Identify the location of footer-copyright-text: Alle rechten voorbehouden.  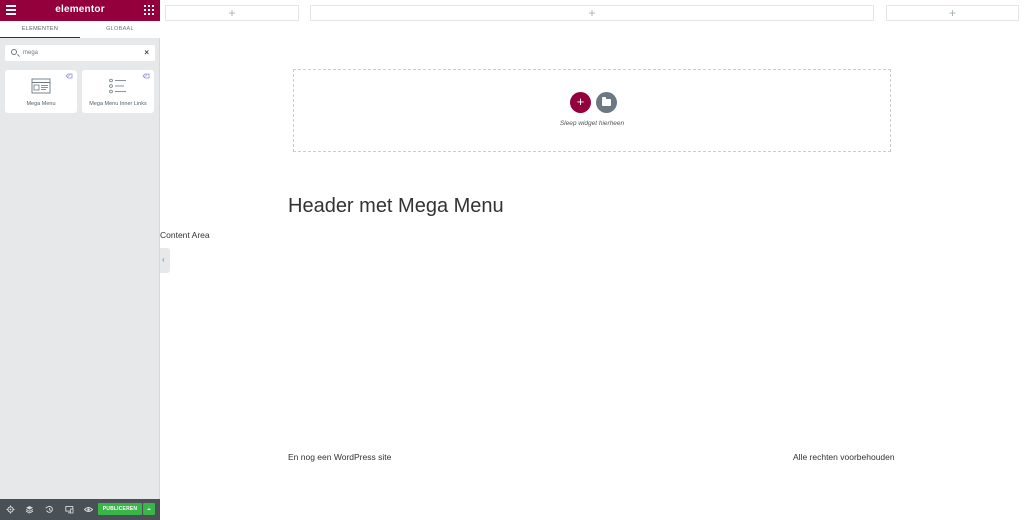
(844, 457).